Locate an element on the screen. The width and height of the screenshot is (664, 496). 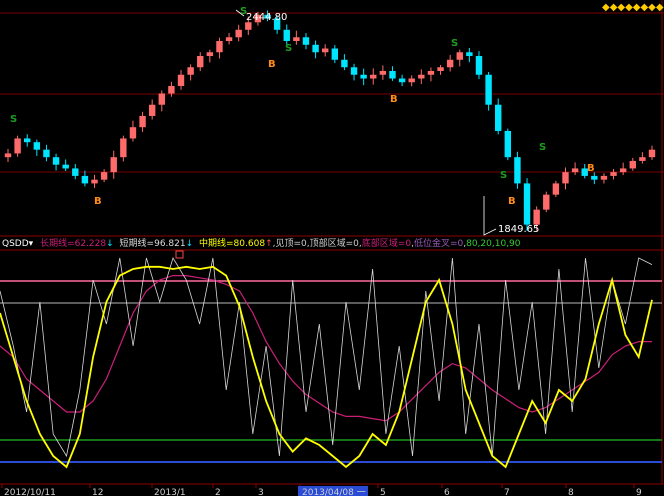
mid-line-value: 中期线=80.608 is located at coordinates (232, 243).